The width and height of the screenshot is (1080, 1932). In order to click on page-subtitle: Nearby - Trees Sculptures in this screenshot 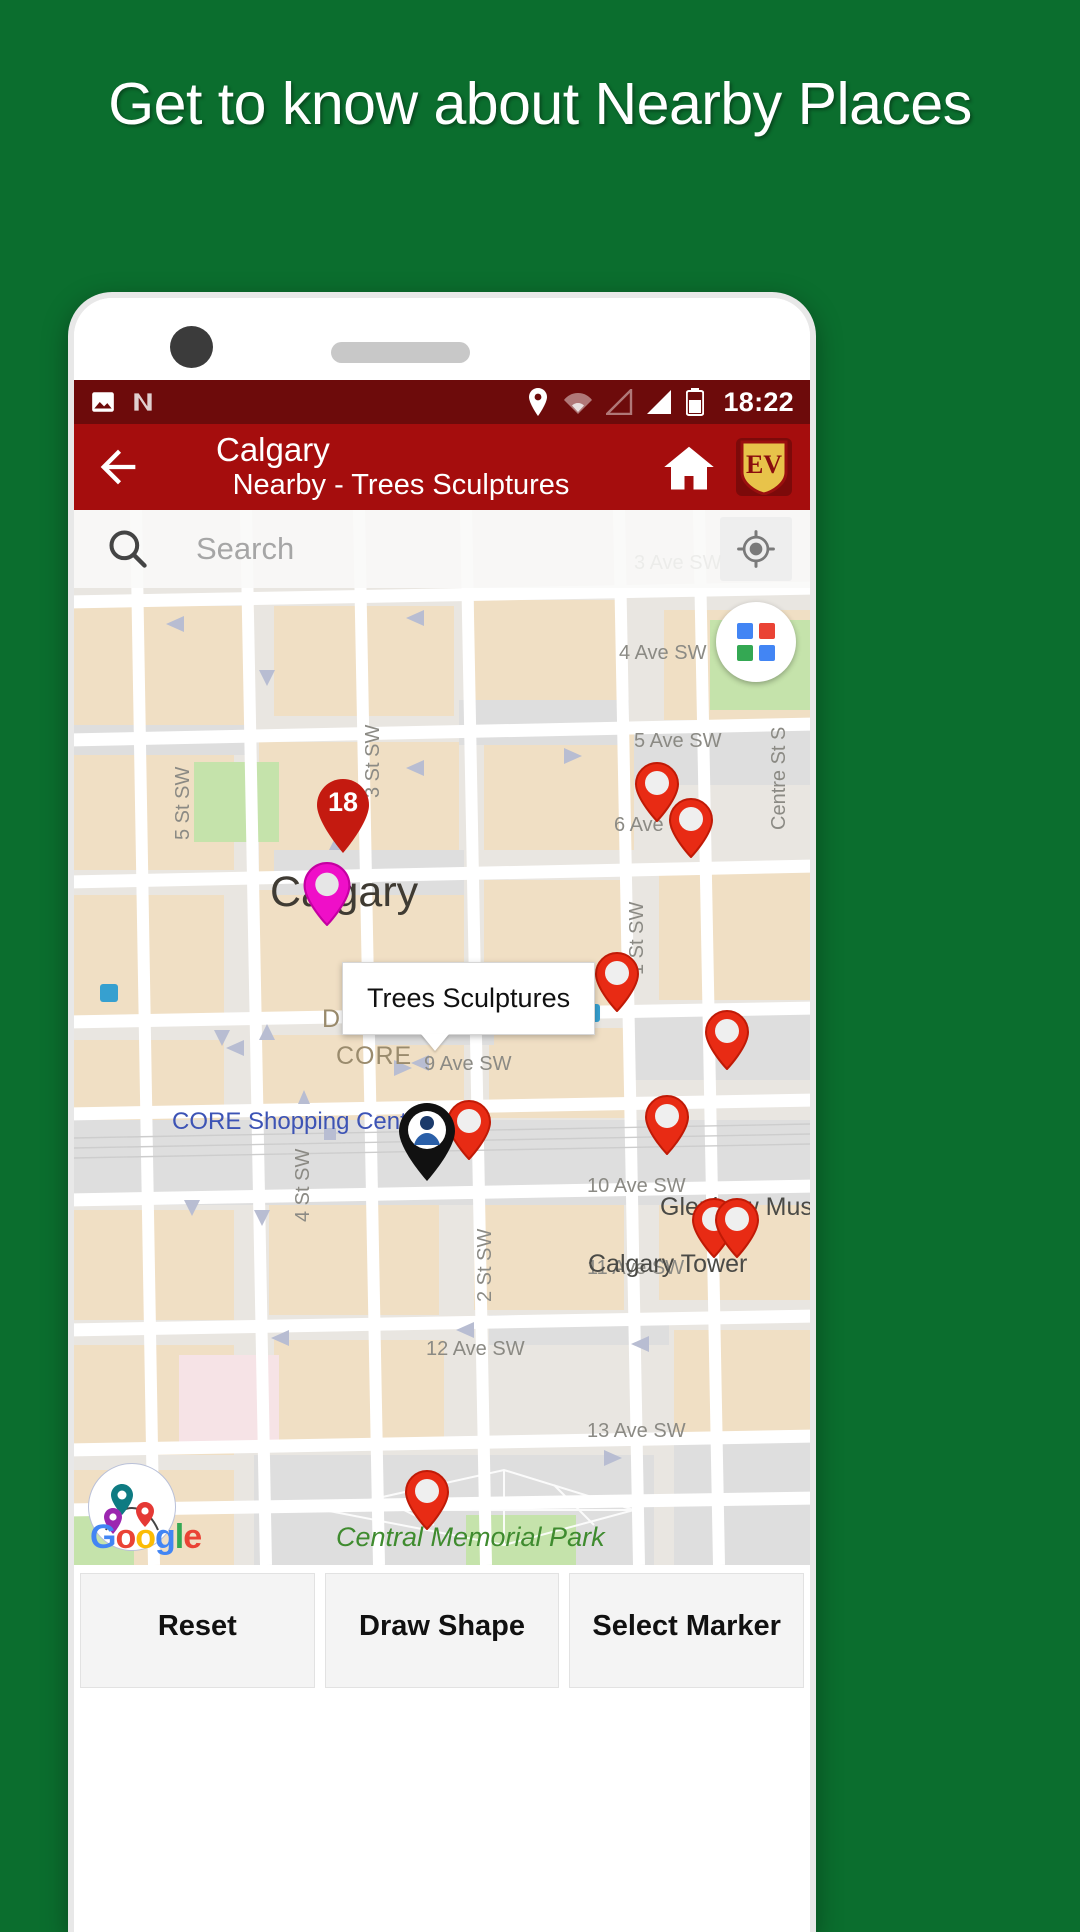, I will do `click(401, 485)`.